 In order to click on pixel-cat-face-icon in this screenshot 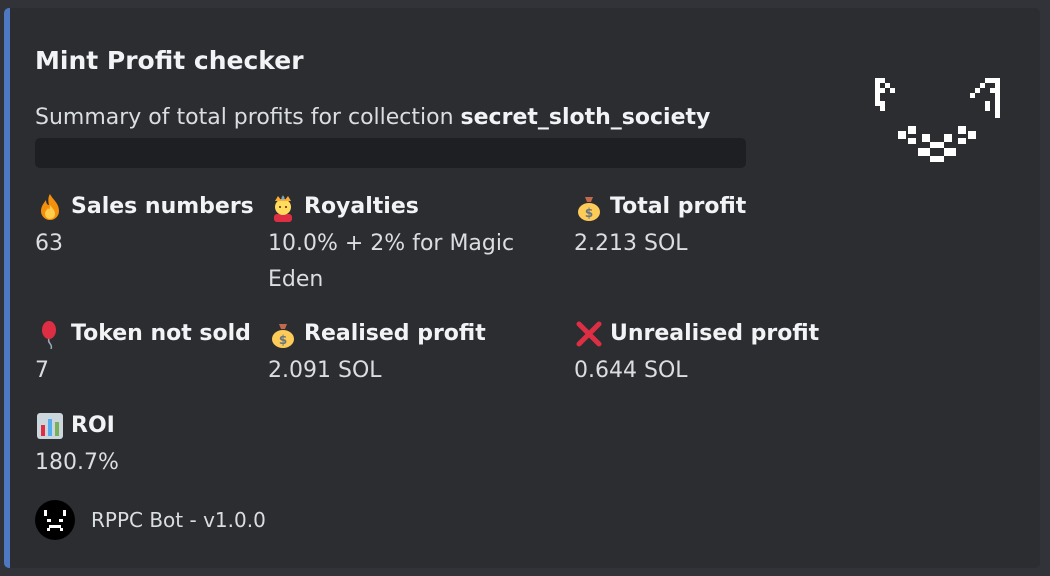, I will do `click(930, 116)`.